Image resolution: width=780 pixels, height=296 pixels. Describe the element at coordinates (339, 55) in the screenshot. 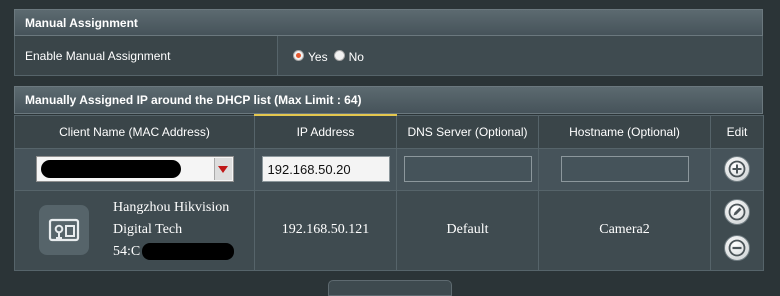

I see `radio-no-indicator` at that location.